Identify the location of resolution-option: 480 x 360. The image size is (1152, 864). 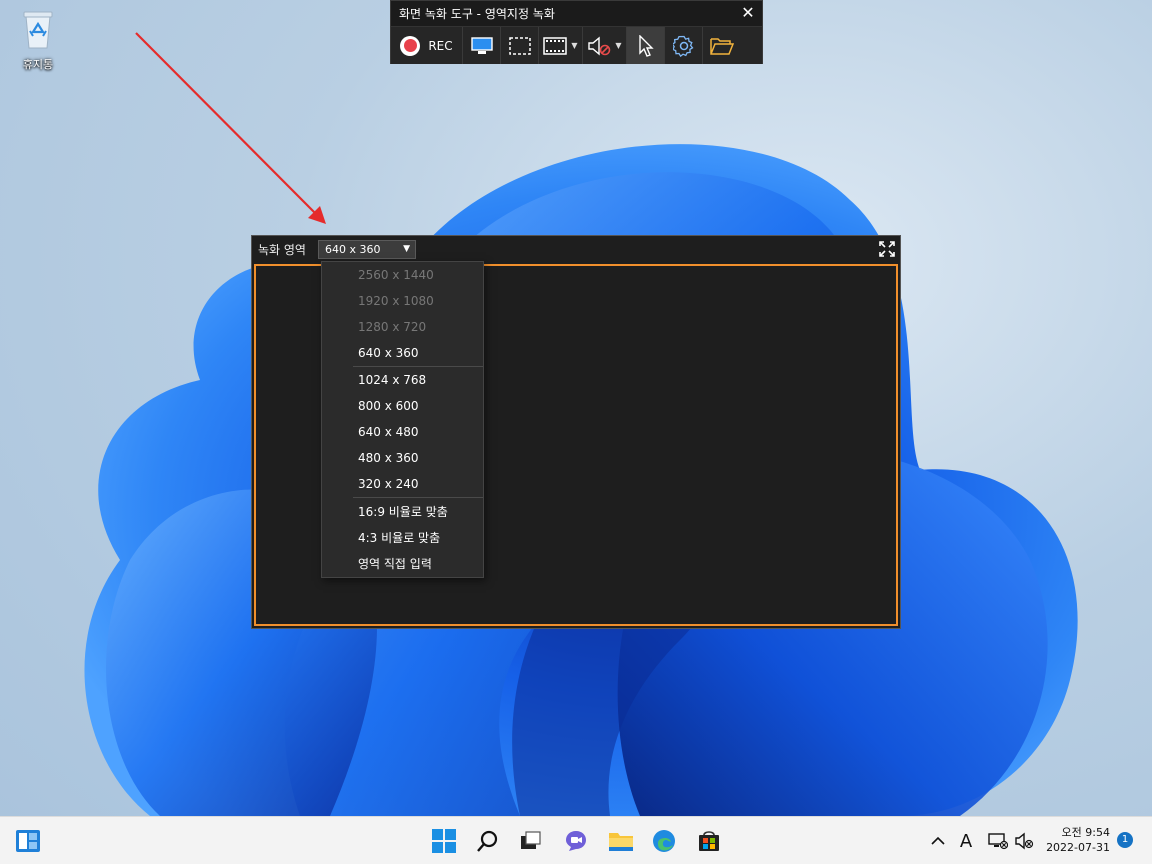
(402, 458).